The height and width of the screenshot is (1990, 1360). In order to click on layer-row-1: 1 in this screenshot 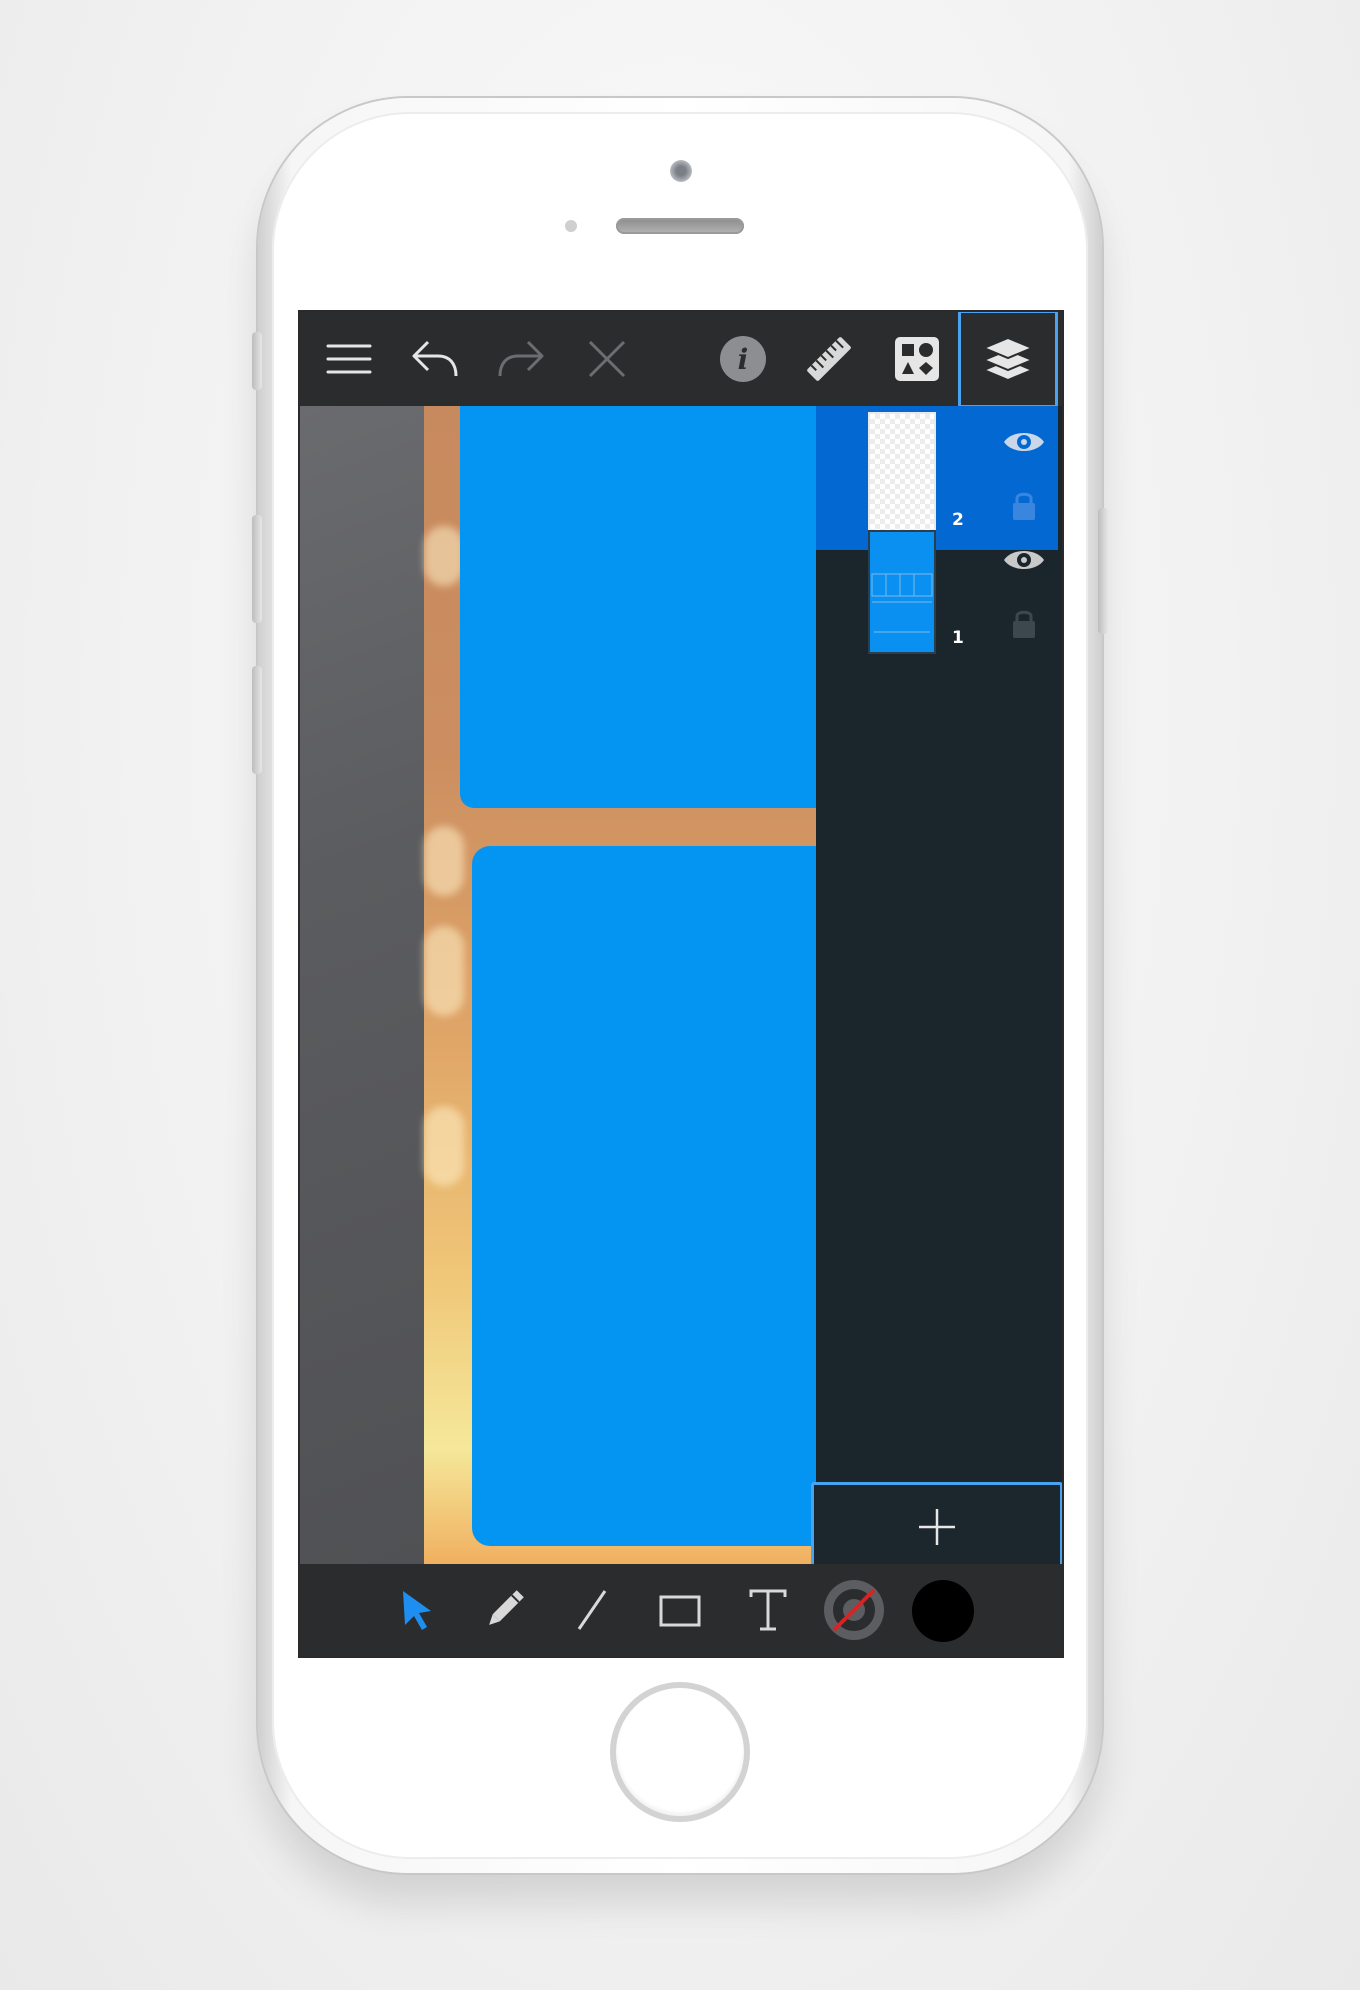, I will do `click(937, 596)`.